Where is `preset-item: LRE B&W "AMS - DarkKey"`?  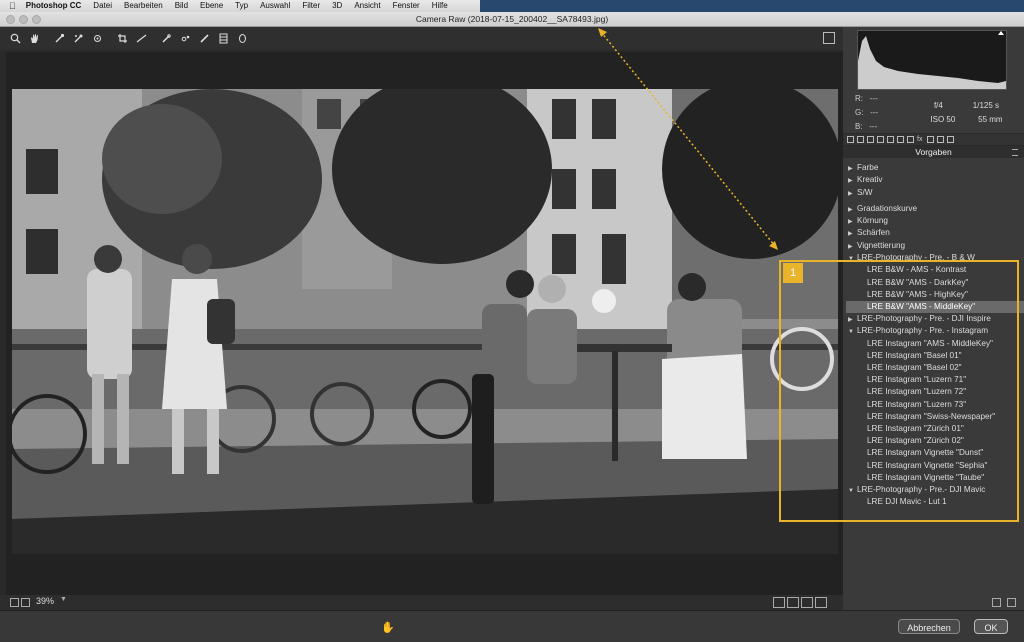 preset-item: LRE B&W "AMS - DarkKey" is located at coordinates (933, 283).